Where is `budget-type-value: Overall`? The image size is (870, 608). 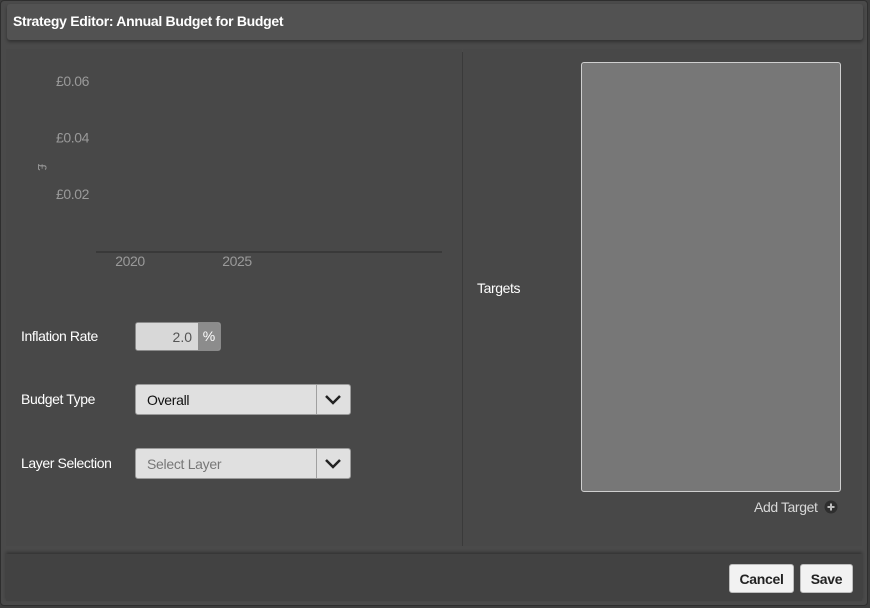
budget-type-value: Overall is located at coordinates (168, 400).